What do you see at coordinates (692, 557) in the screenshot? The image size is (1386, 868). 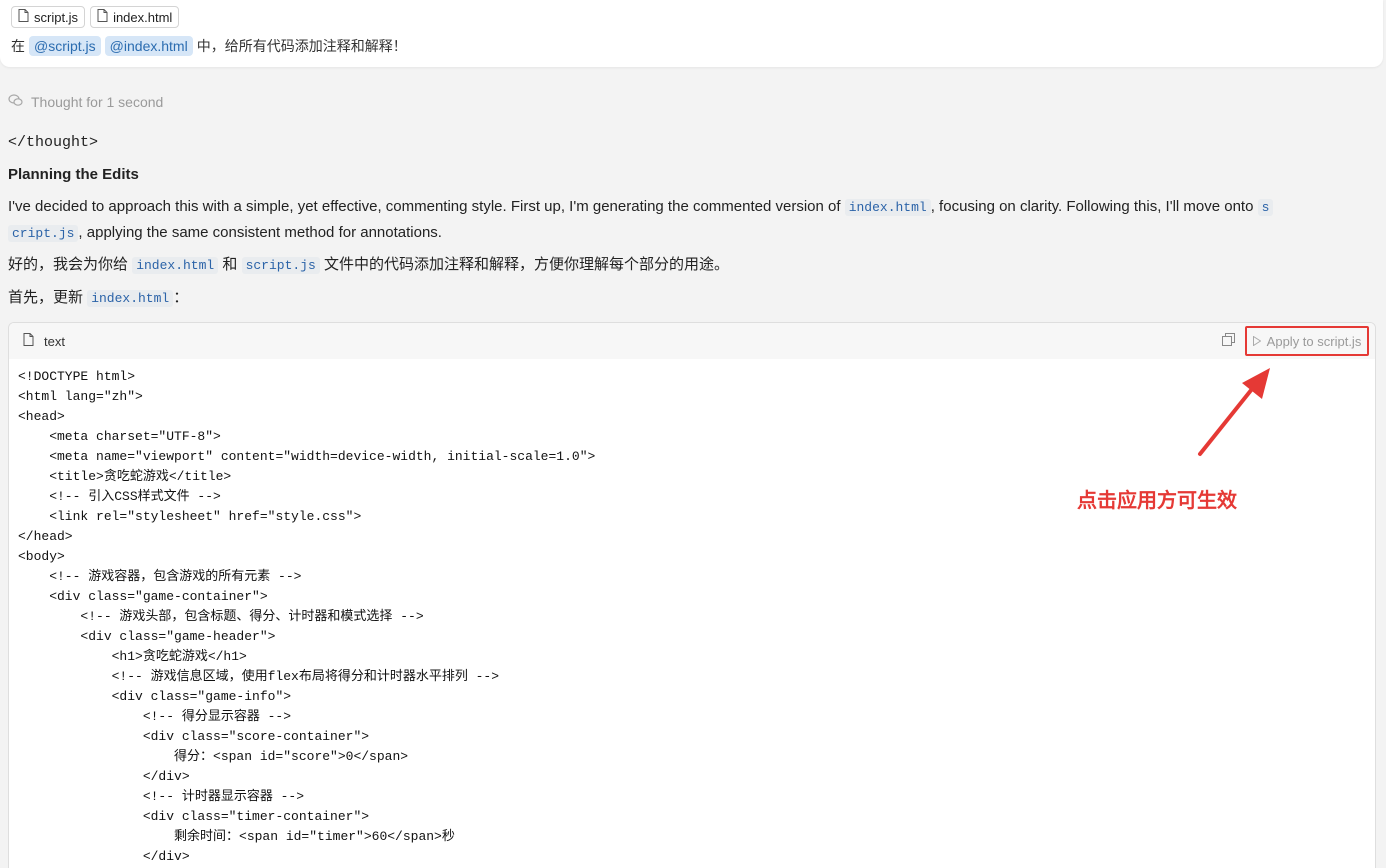 I see `code-line: <body>` at bounding box center [692, 557].